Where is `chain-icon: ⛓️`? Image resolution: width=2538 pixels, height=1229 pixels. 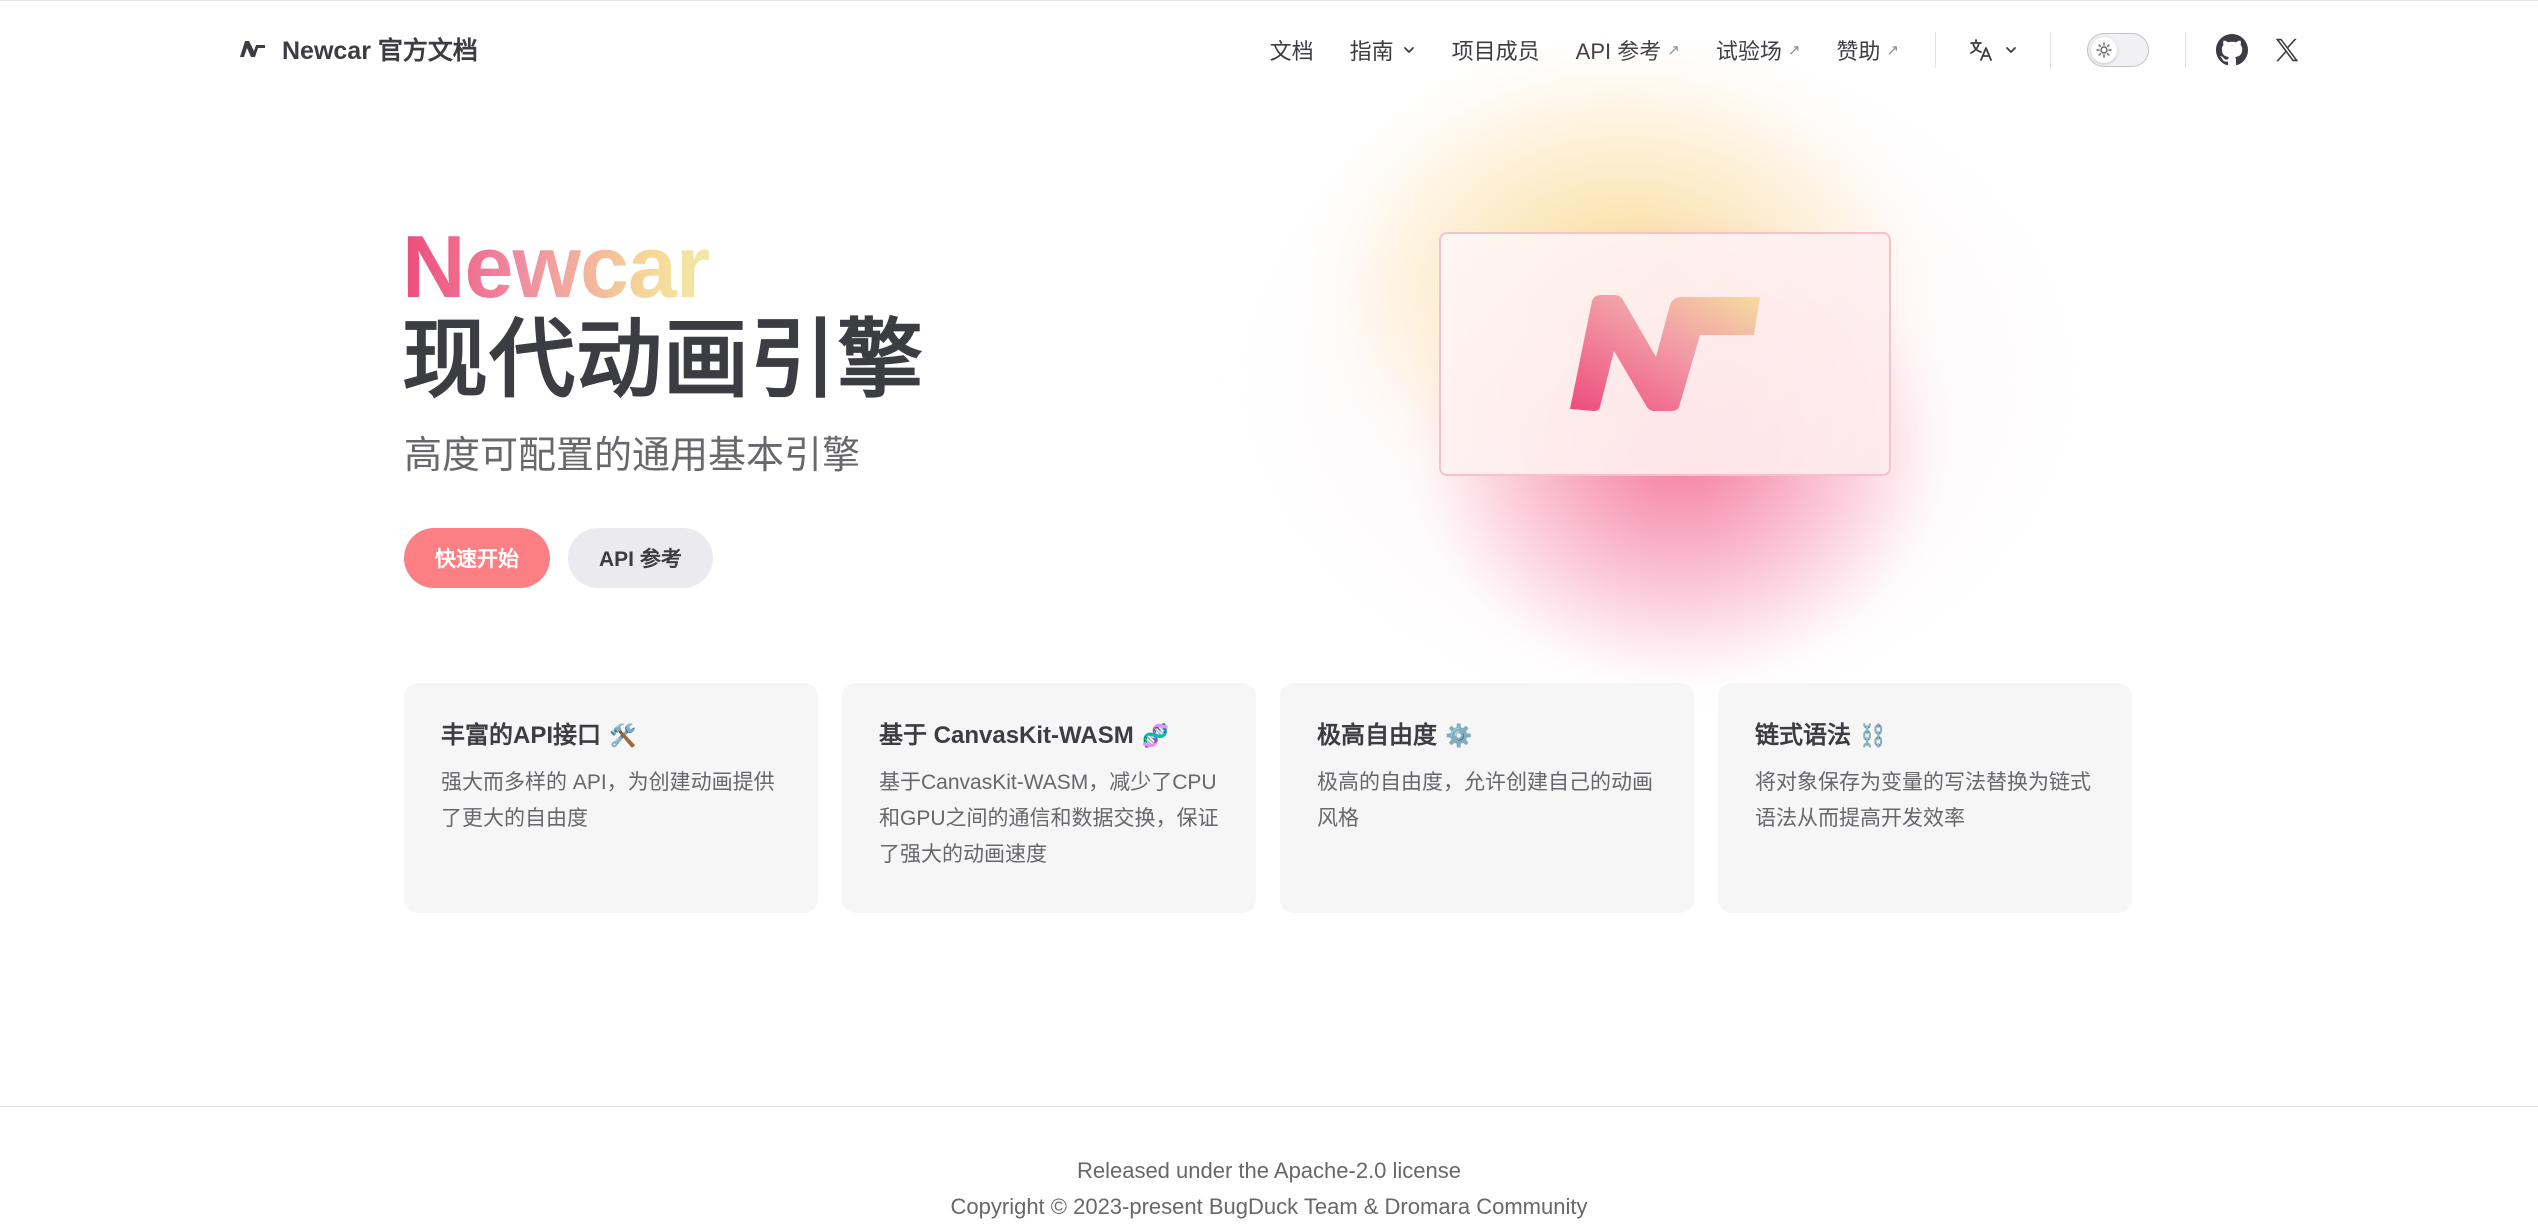
chain-icon: ⛓️ is located at coordinates (1873, 735).